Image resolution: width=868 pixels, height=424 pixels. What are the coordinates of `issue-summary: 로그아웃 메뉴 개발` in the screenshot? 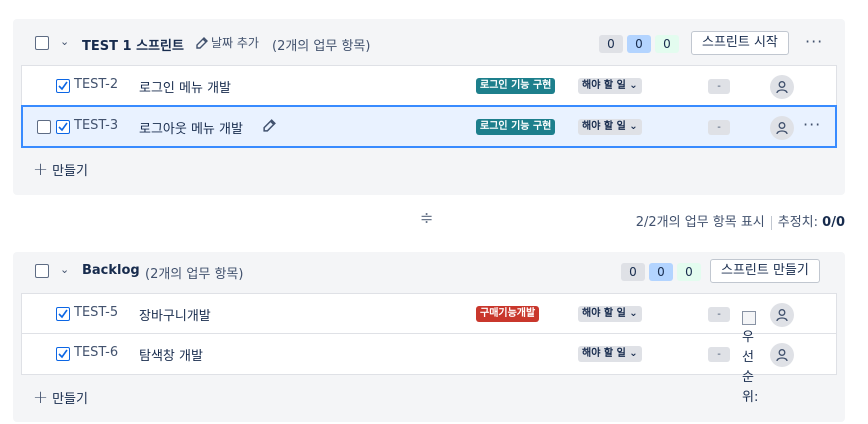 It's located at (191, 127).